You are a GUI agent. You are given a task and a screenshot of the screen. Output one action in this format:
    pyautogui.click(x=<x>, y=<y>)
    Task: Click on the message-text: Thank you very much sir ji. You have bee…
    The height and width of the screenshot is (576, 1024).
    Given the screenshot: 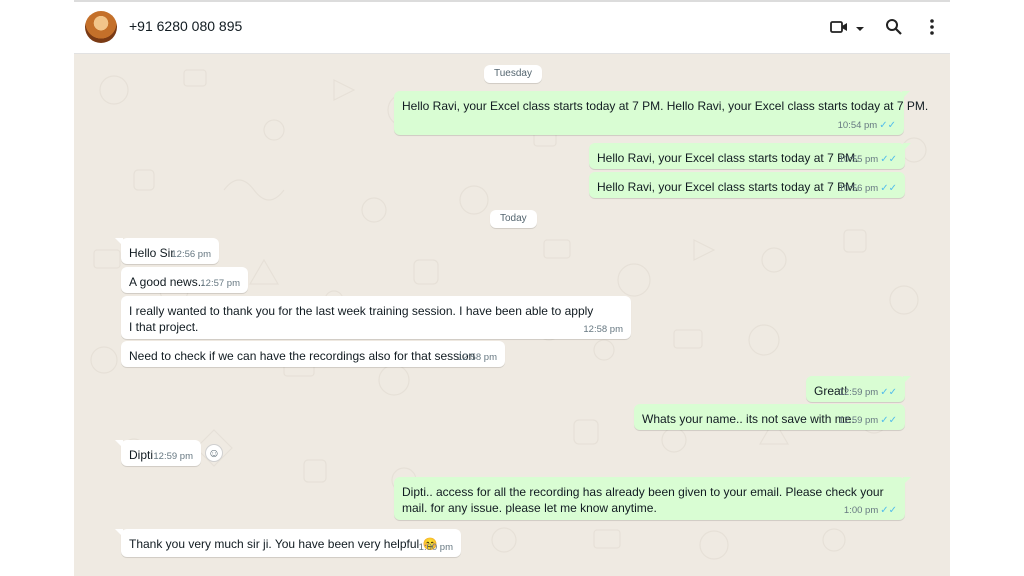 What is the action you would take?
    pyautogui.click(x=283, y=544)
    